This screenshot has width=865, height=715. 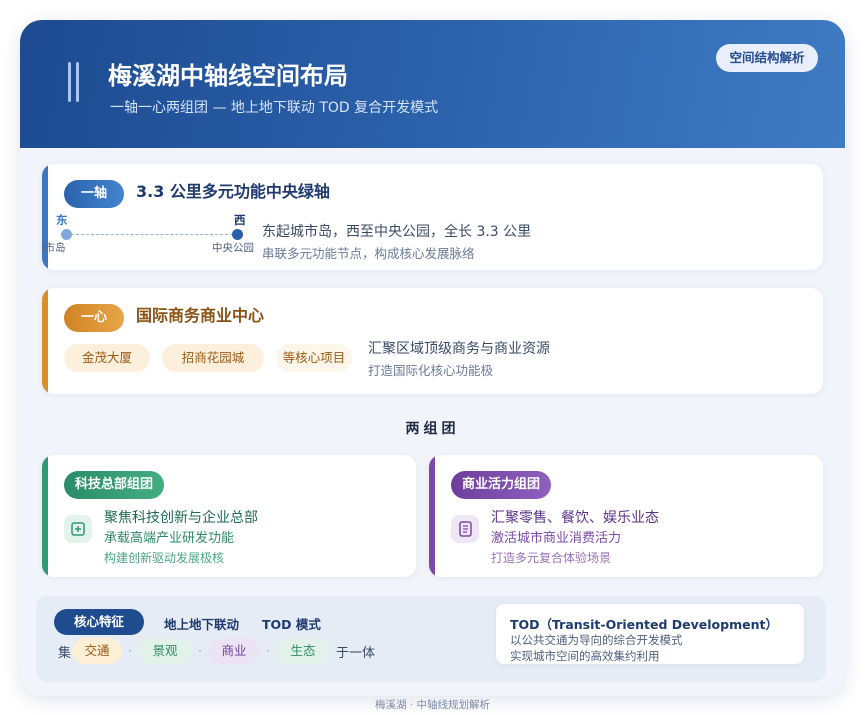 What do you see at coordinates (181, 518) in the screenshot?
I see `tech-desc-line1: 聚焦科技创新与企业总部` at bounding box center [181, 518].